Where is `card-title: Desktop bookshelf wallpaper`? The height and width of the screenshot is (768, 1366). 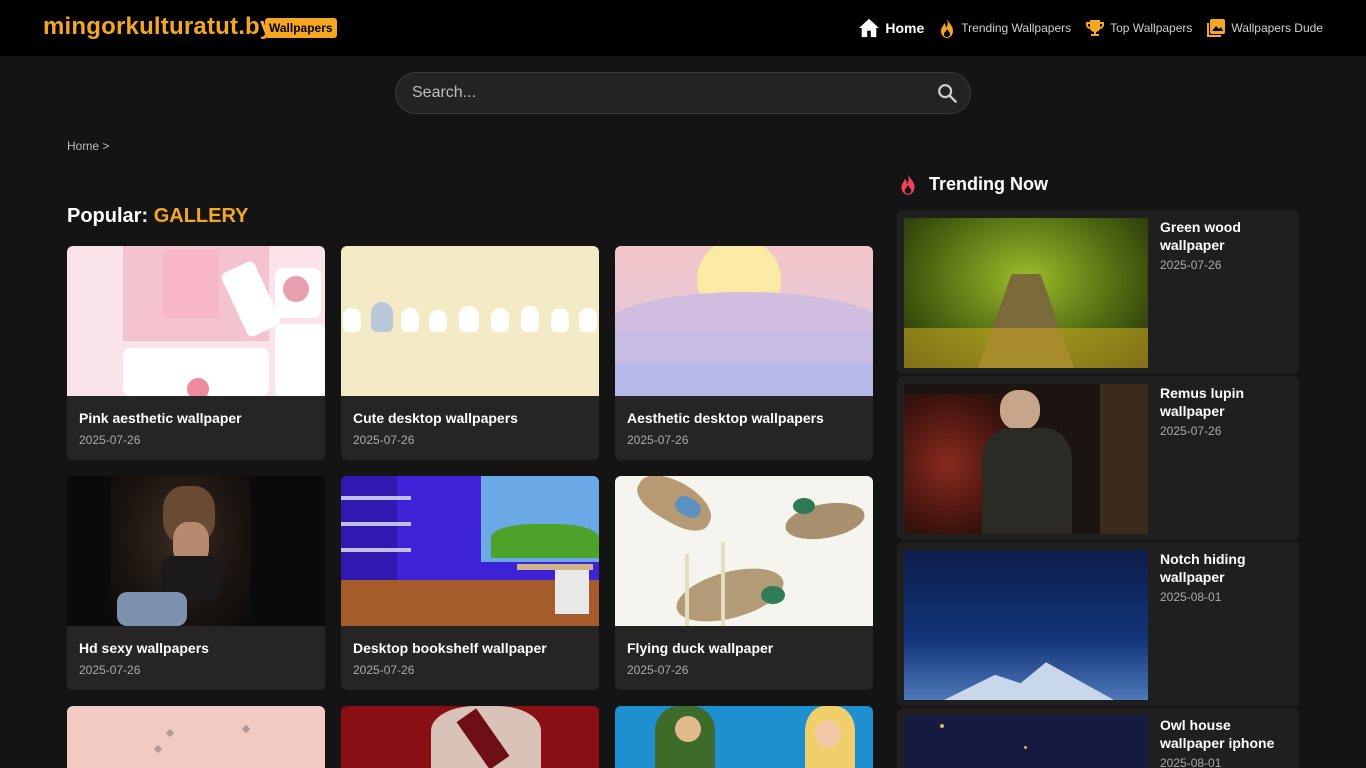 card-title: Desktop bookshelf wallpaper is located at coordinates (450, 648).